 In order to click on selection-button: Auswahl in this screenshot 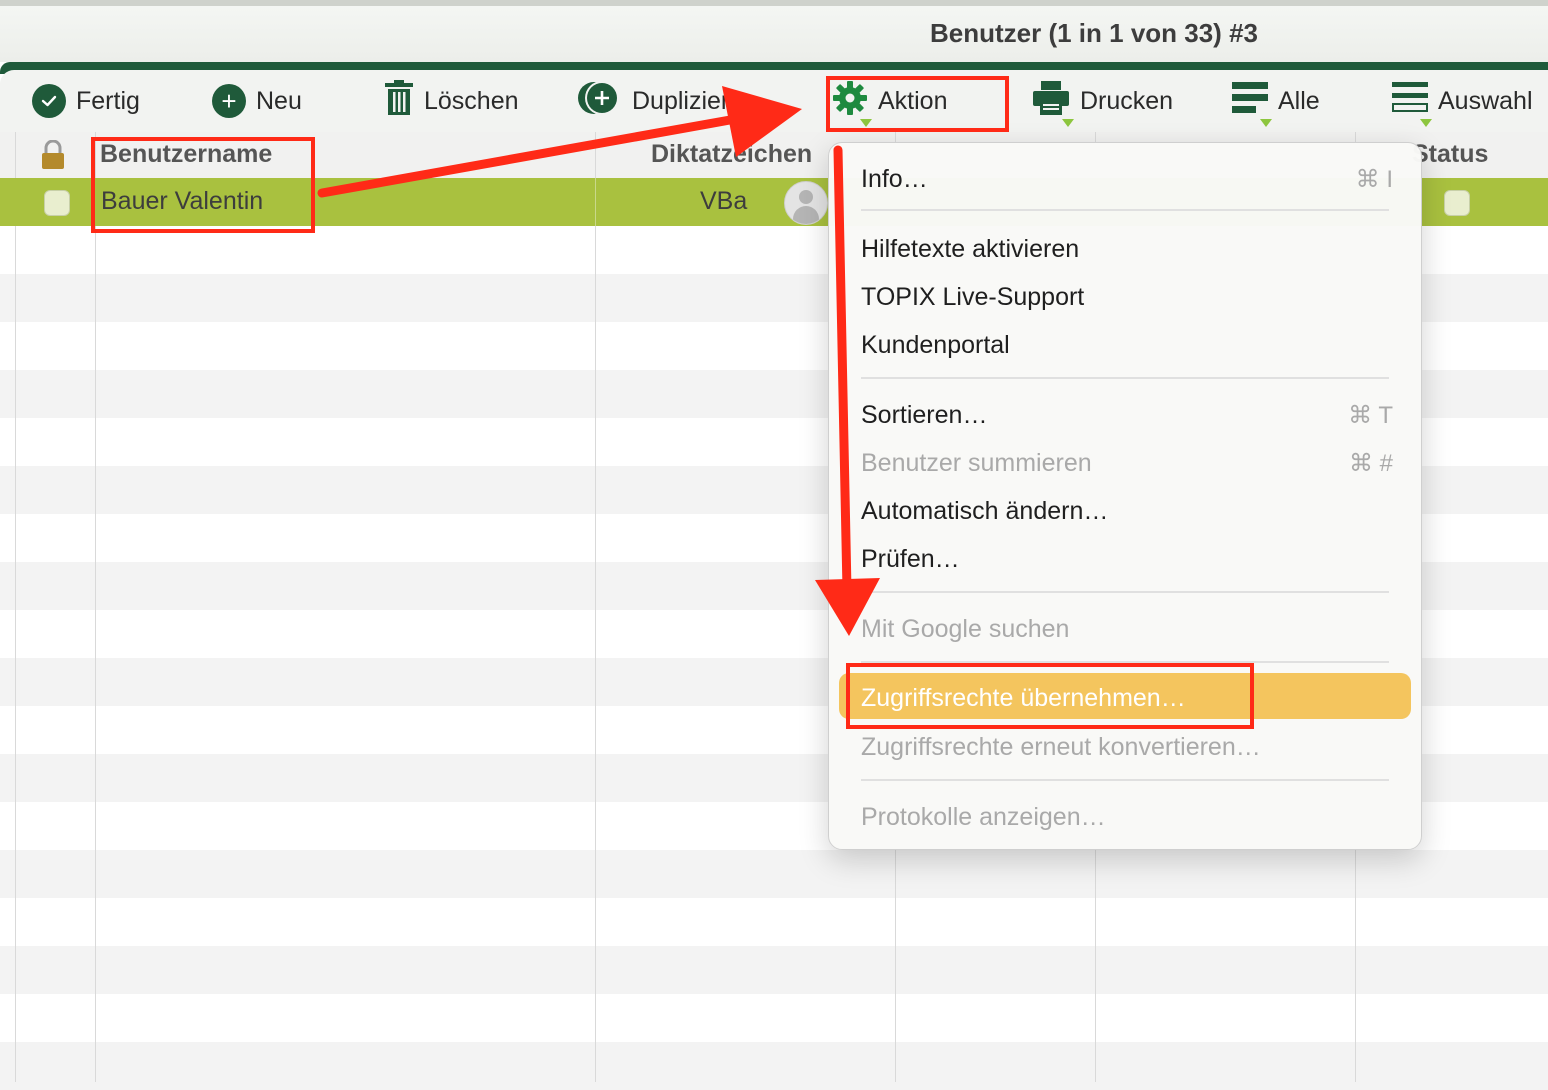, I will do `click(1462, 104)`.